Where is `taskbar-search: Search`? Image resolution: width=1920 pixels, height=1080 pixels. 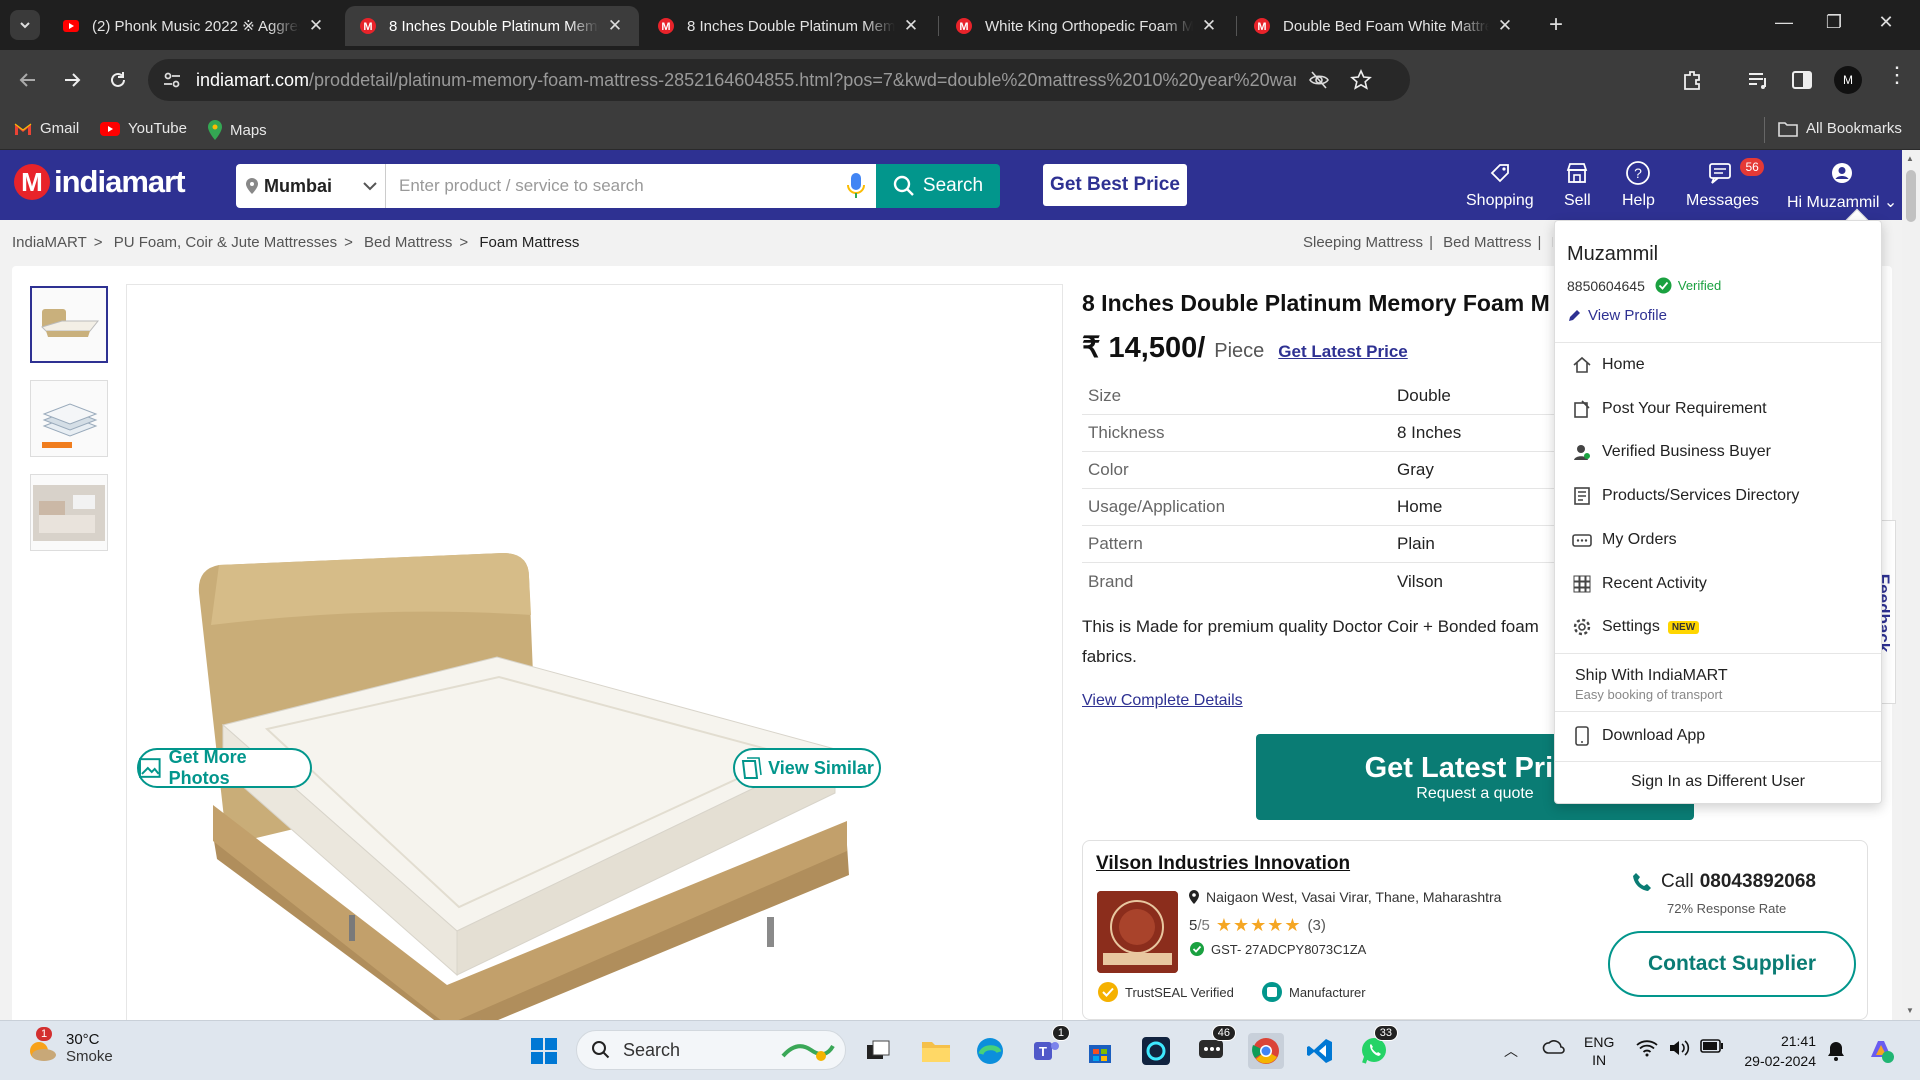 taskbar-search: Search is located at coordinates (711, 1050).